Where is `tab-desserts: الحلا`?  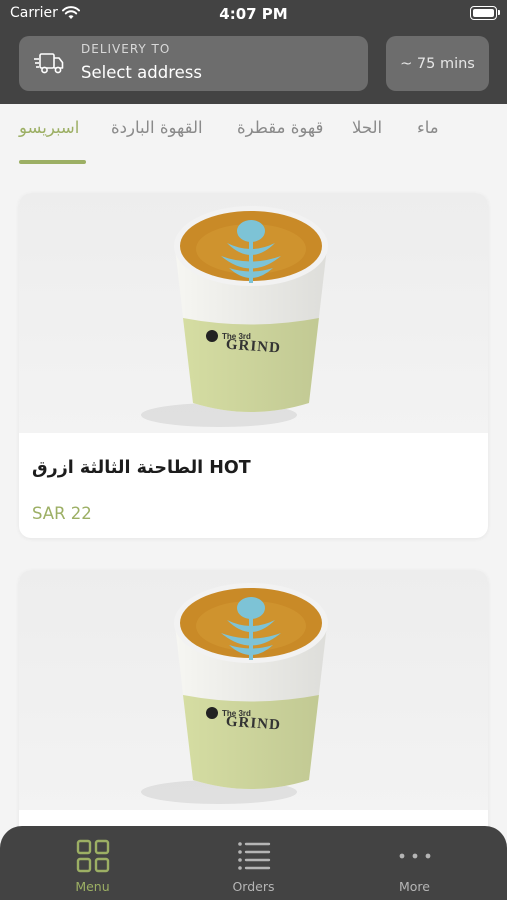
tab-desserts: الحلا is located at coordinates (367, 127).